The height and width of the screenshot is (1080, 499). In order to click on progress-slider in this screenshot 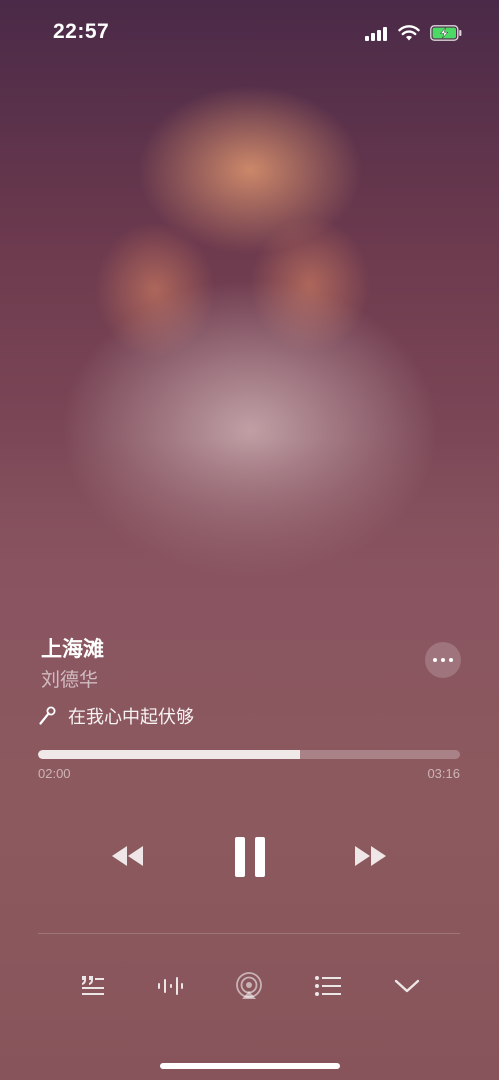, I will do `click(249, 754)`.